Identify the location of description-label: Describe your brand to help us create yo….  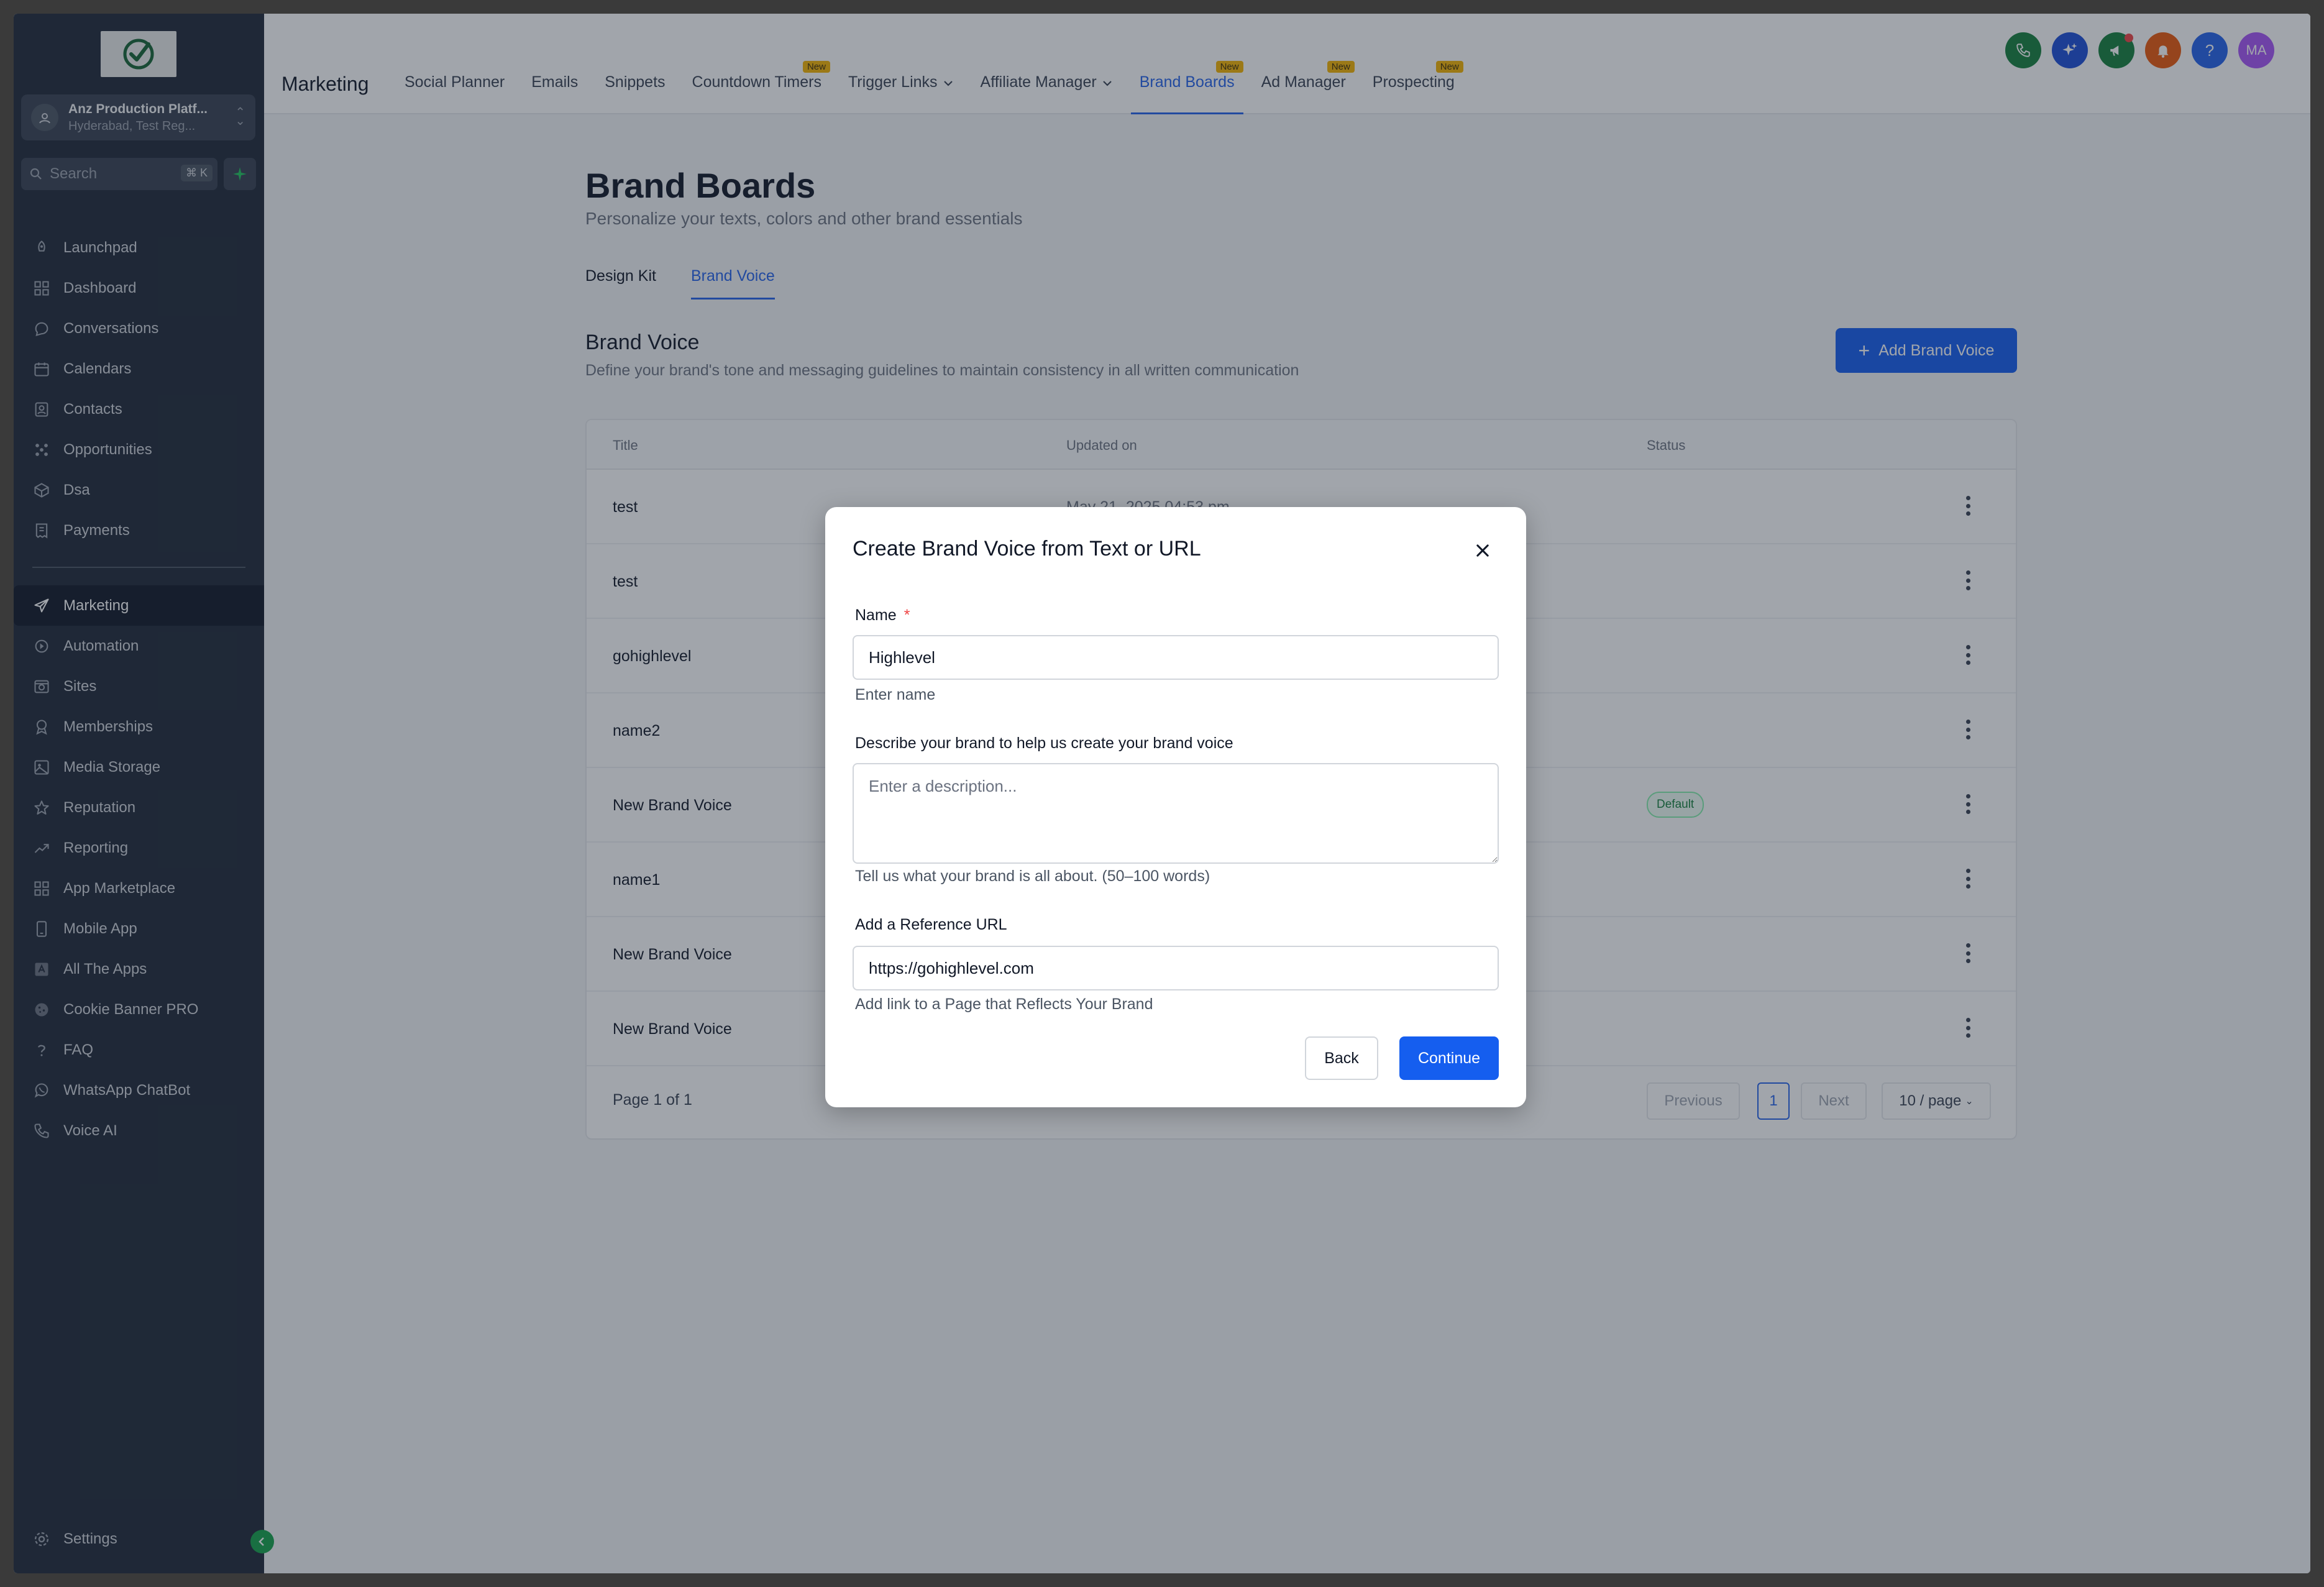
(1044, 743).